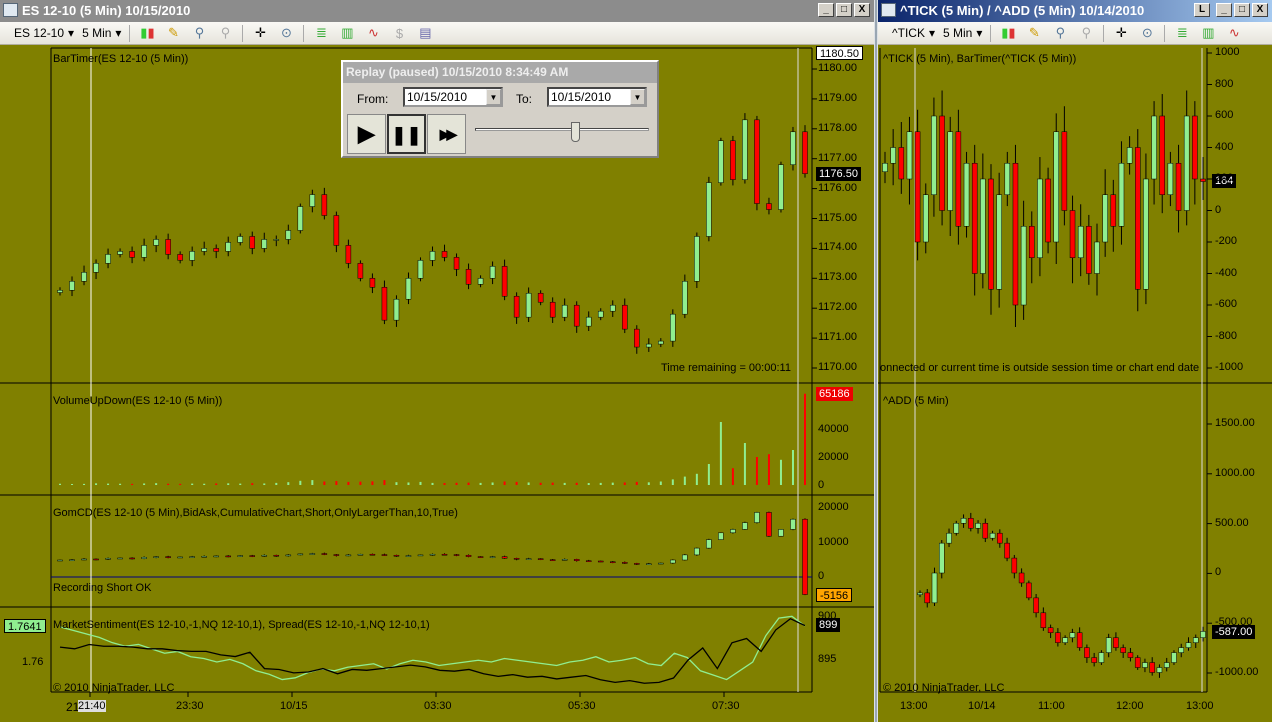 Image resolution: width=1272 pixels, height=722 pixels. I want to click on fast-forward-button: ▶▶, so click(446, 134).